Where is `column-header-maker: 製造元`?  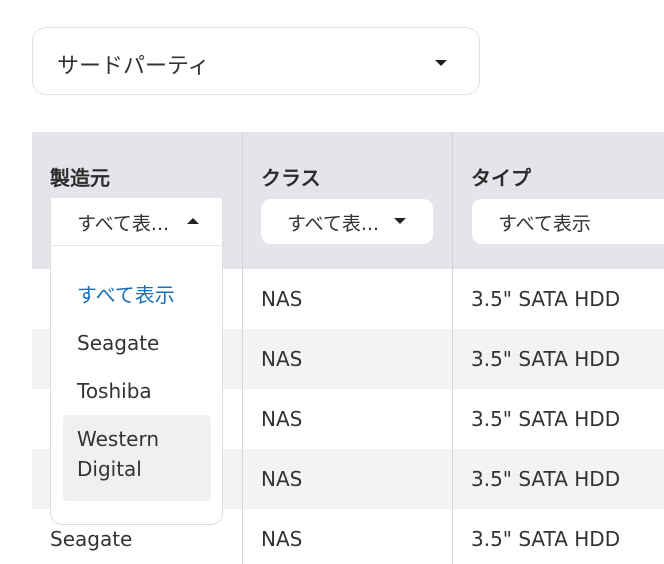 column-header-maker: 製造元 is located at coordinates (80, 178).